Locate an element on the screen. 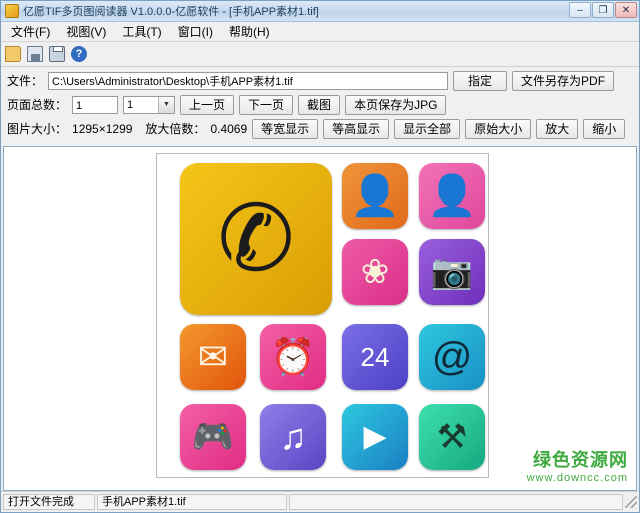 This screenshot has height=513, width=640. mail-icon-glyph: ✉ is located at coordinates (213, 356).